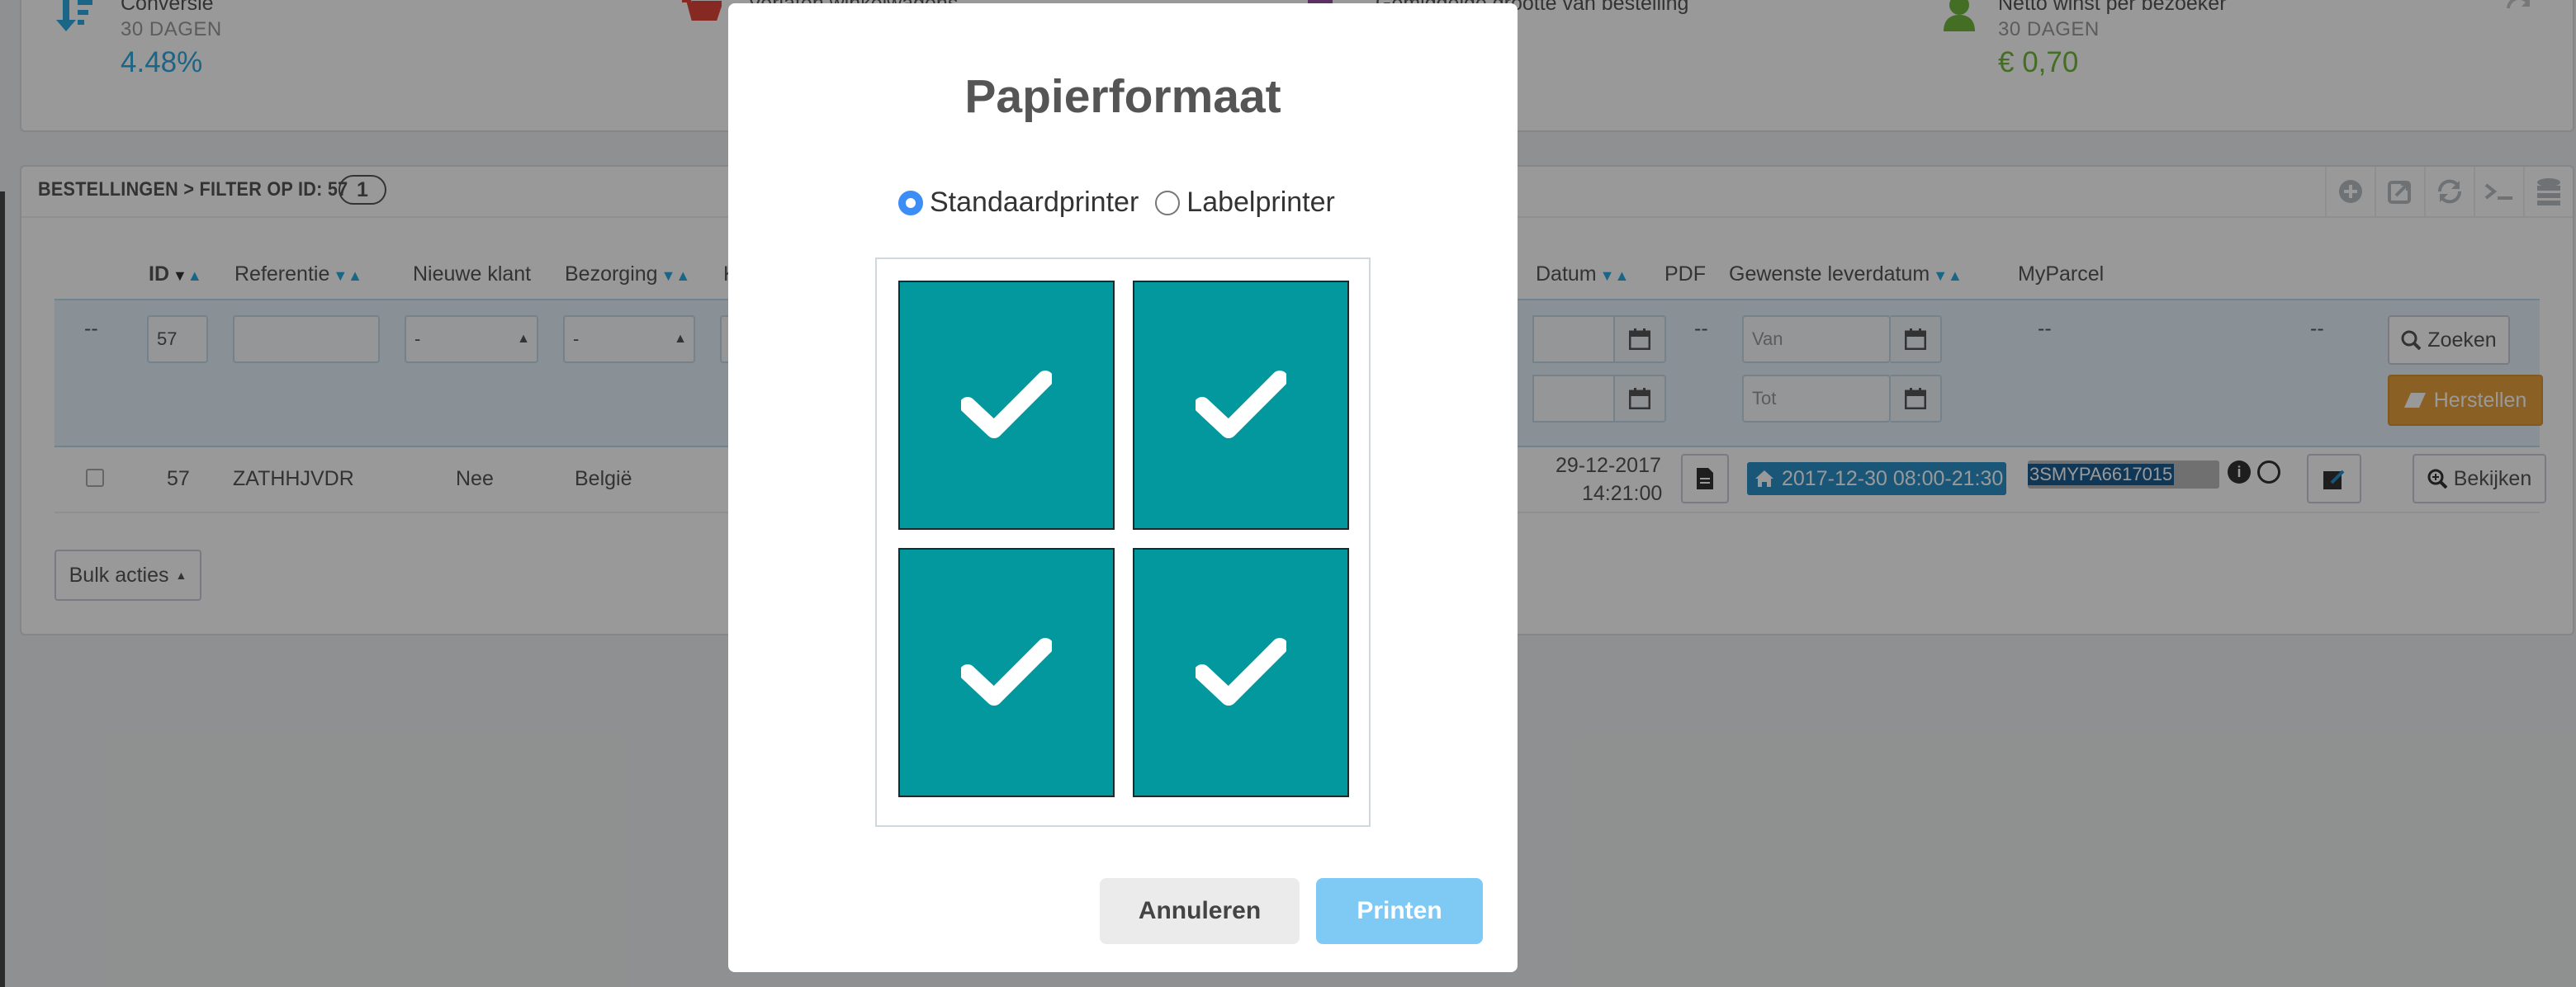 This screenshot has width=2576, height=987. I want to click on label-tile-top-left, so click(1006, 405).